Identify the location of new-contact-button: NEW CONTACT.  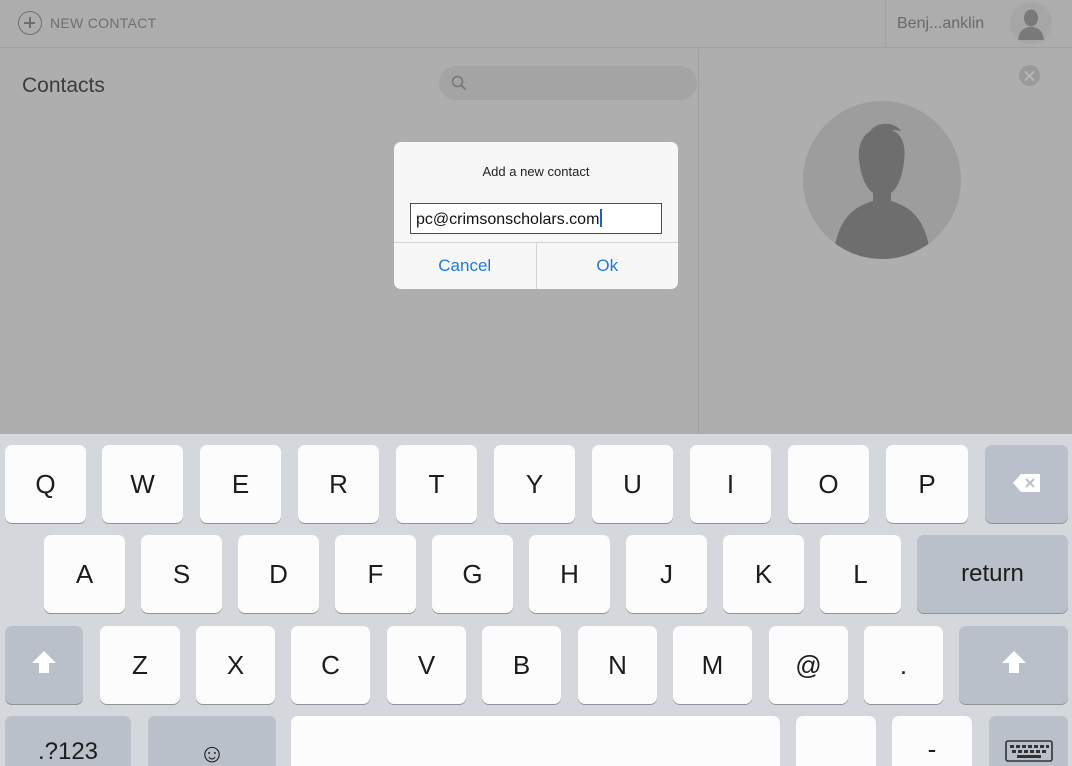
(87, 23).